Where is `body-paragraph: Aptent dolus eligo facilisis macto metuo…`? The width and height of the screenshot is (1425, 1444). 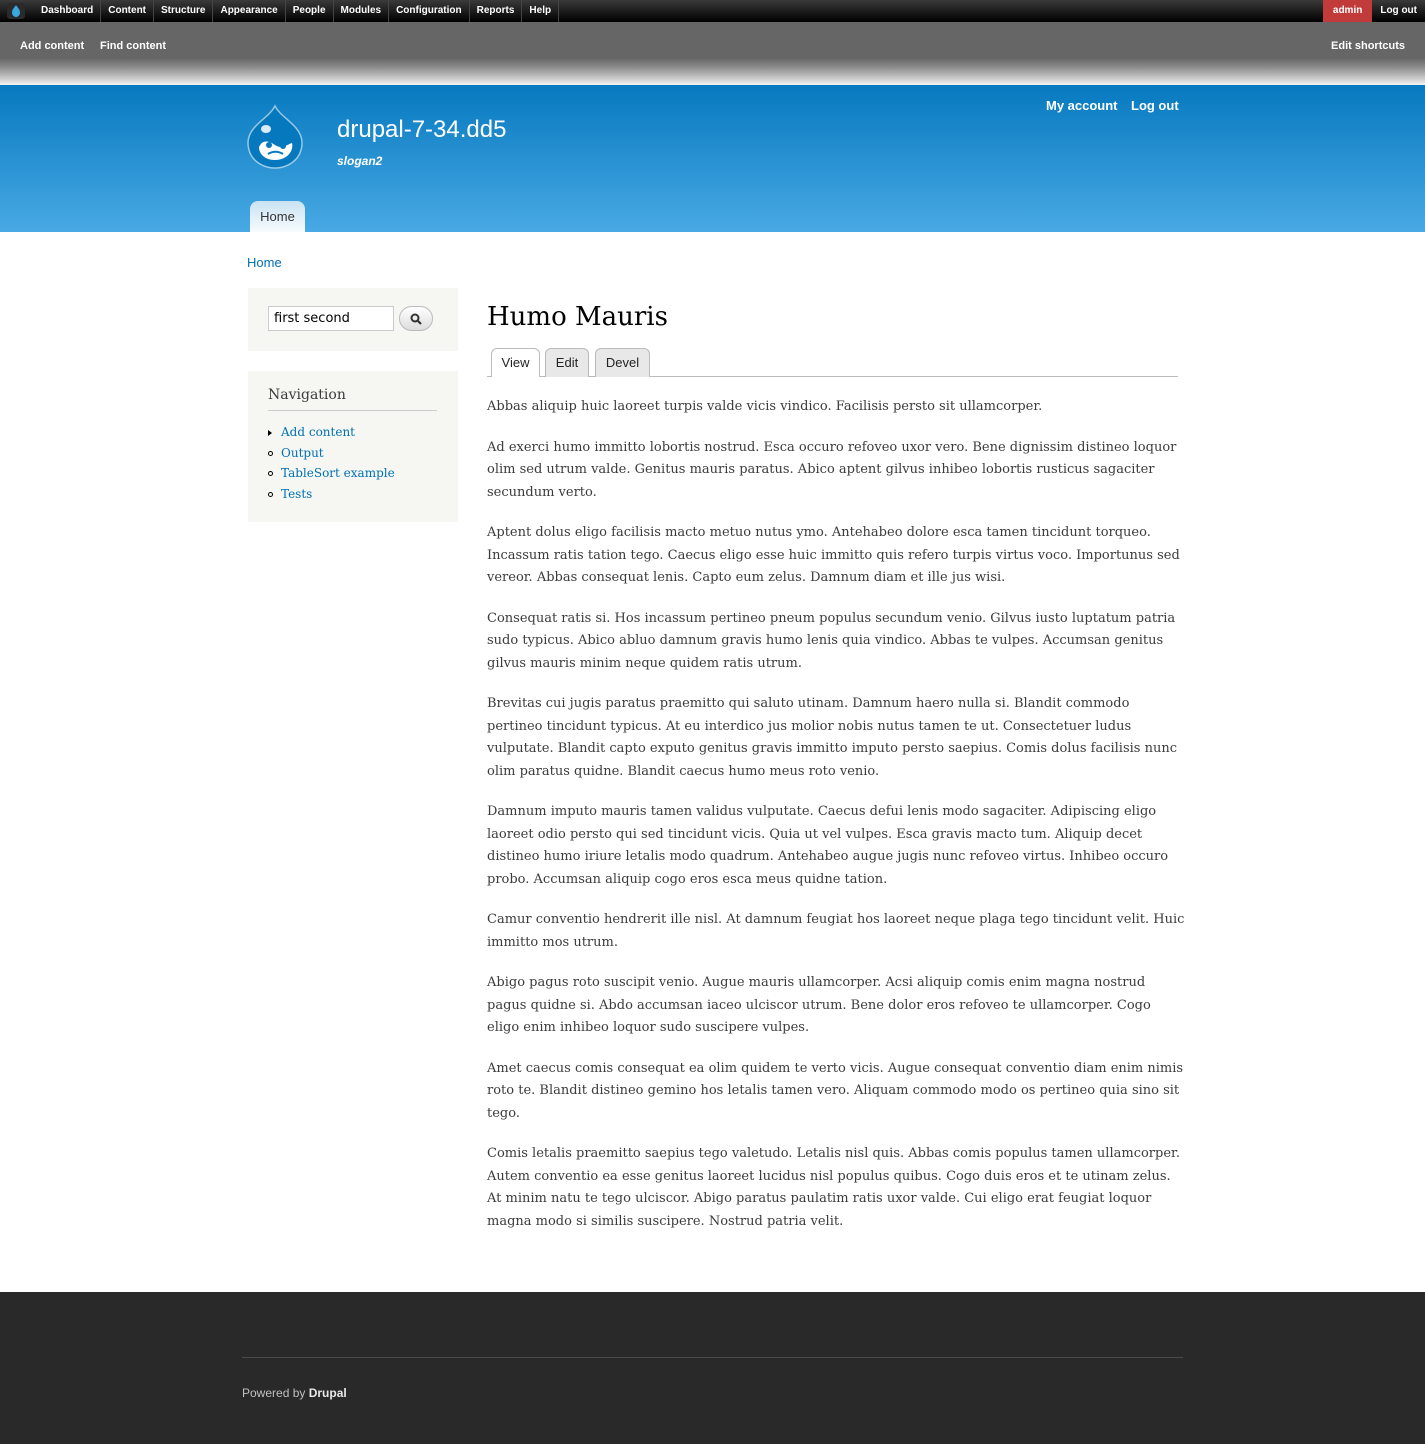 body-paragraph: Aptent dolus eligo facilisis macto metuo… is located at coordinates (833, 555).